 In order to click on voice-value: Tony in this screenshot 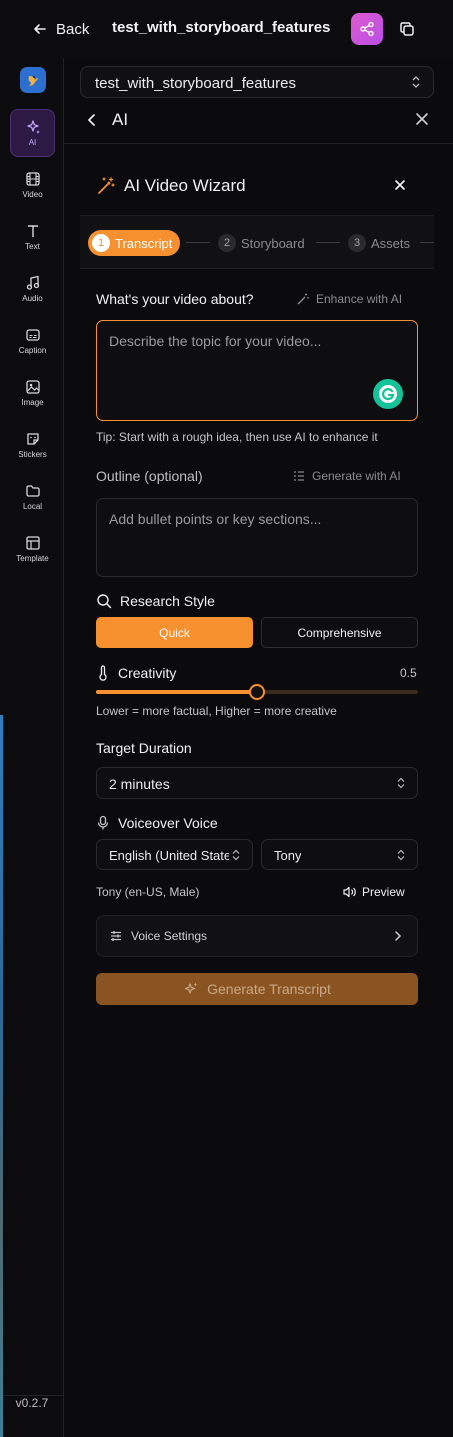, I will do `click(288, 855)`.